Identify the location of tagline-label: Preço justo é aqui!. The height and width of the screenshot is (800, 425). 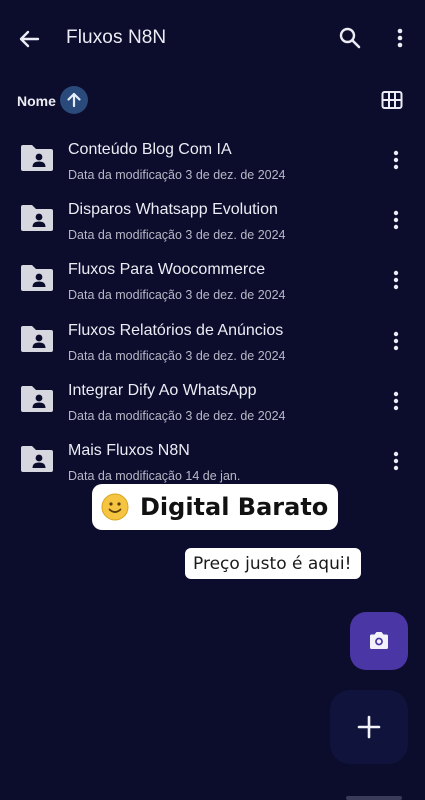
(273, 563).